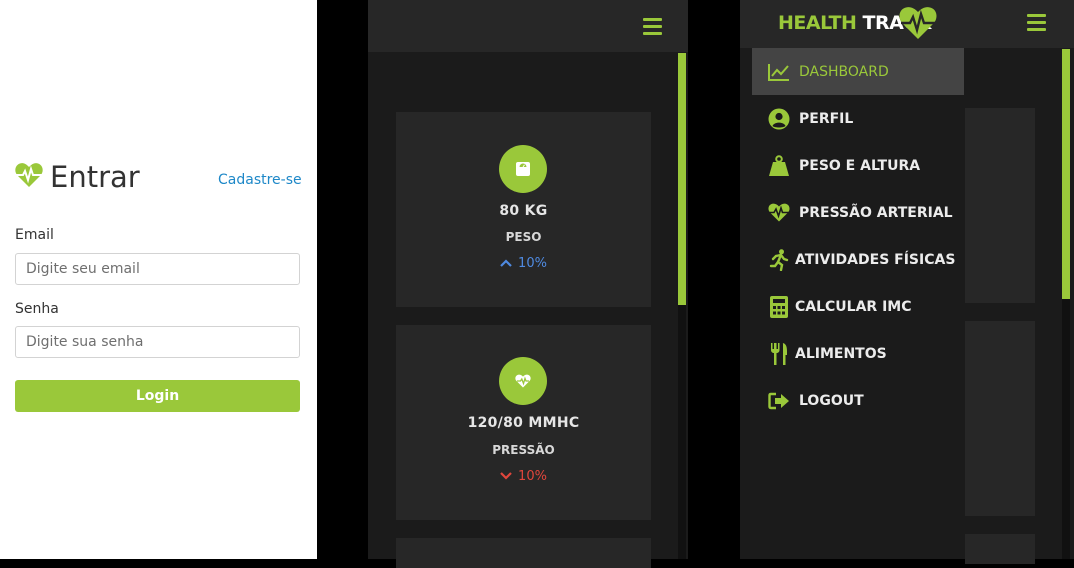 This screenshot has height=568, width=1074. What do you see at coordinates (95, 177) in the screenshot?
I see `page-title: Entrar` at bounding box center [95, 177].